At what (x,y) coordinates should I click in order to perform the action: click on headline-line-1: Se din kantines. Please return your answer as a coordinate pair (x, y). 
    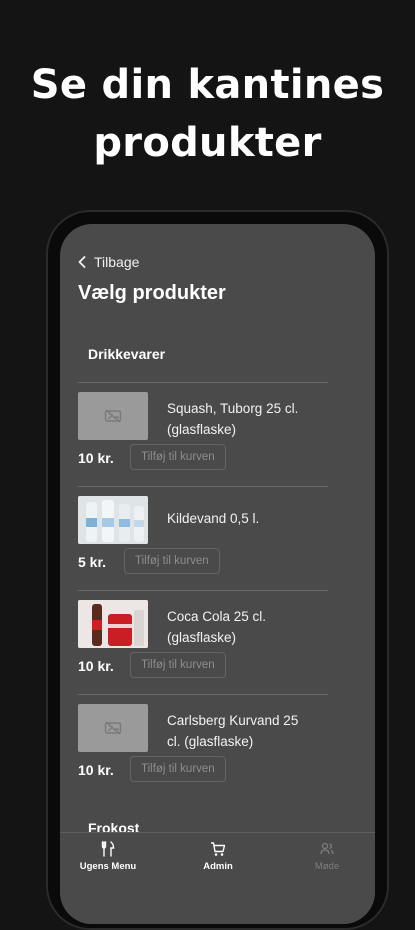
    Looking at the image, I should click on (207, 85).